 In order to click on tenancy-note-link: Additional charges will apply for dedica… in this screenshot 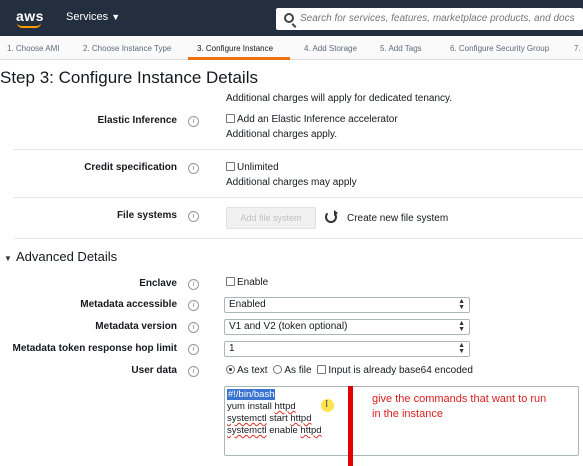, I will do `click(339, 98)`.